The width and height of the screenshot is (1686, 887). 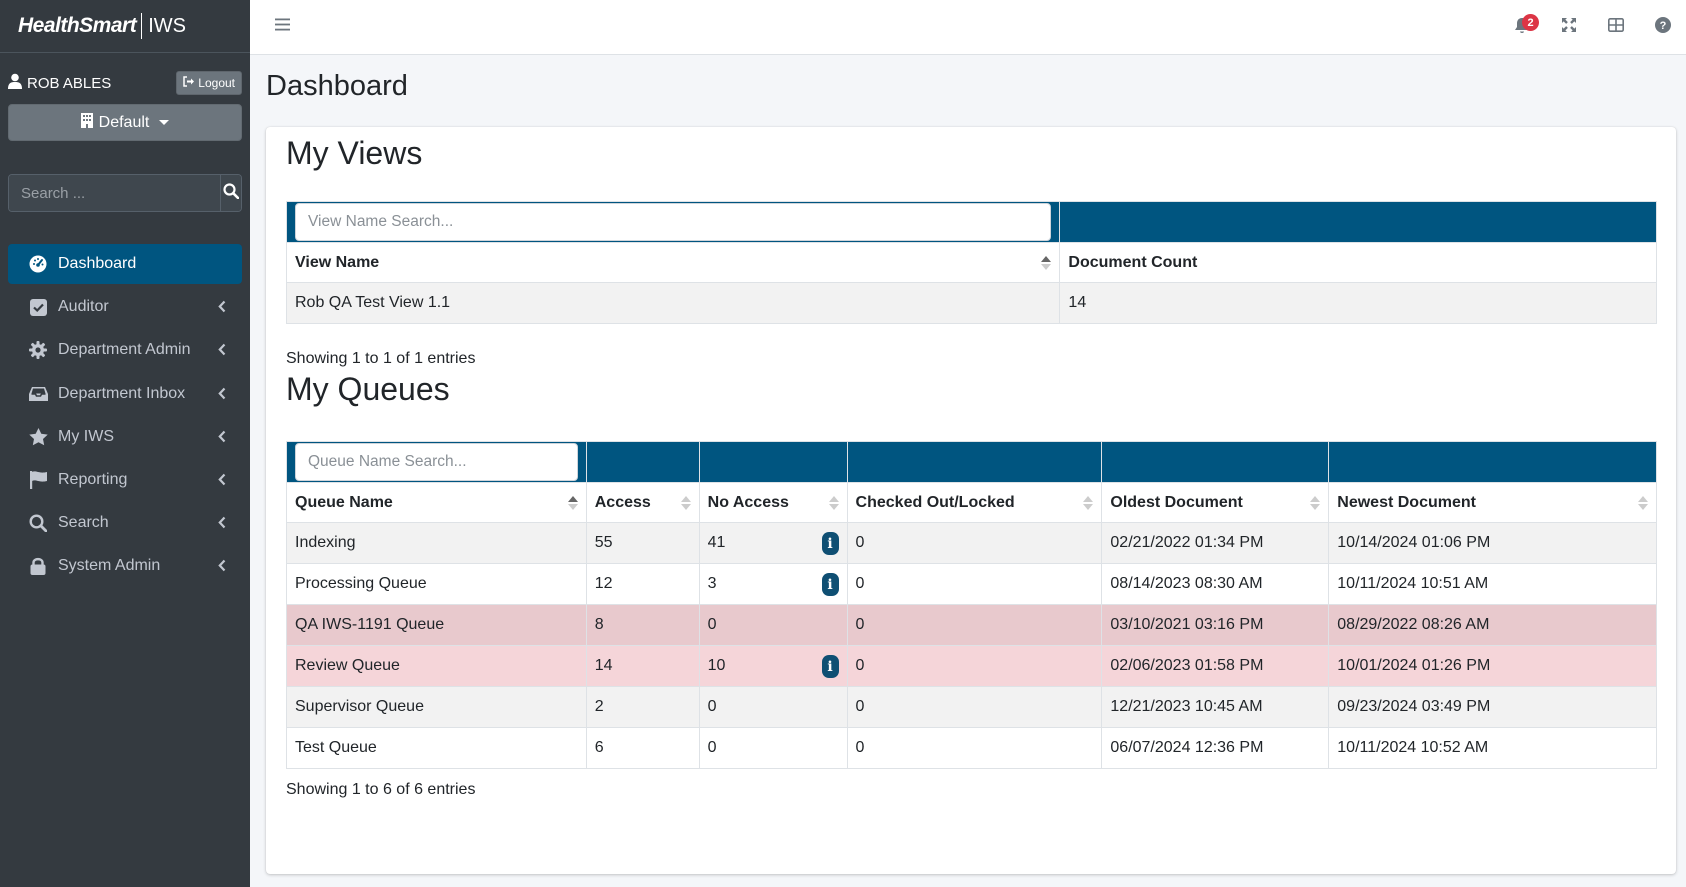 I want to click on column-header-no-access: No Access, so click(x=773, y=502).